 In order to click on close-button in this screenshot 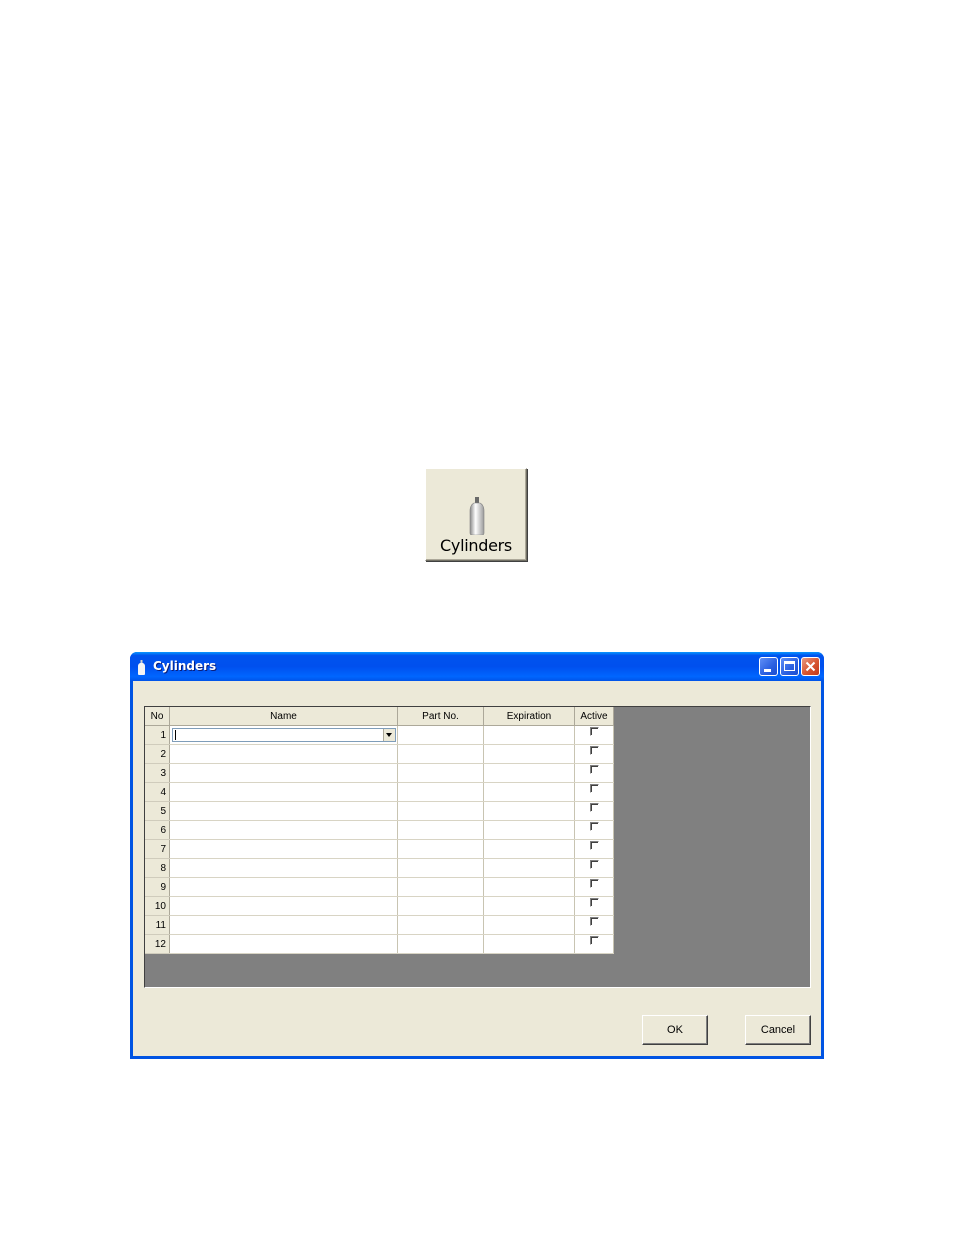, I will do `click(810, 666)`.